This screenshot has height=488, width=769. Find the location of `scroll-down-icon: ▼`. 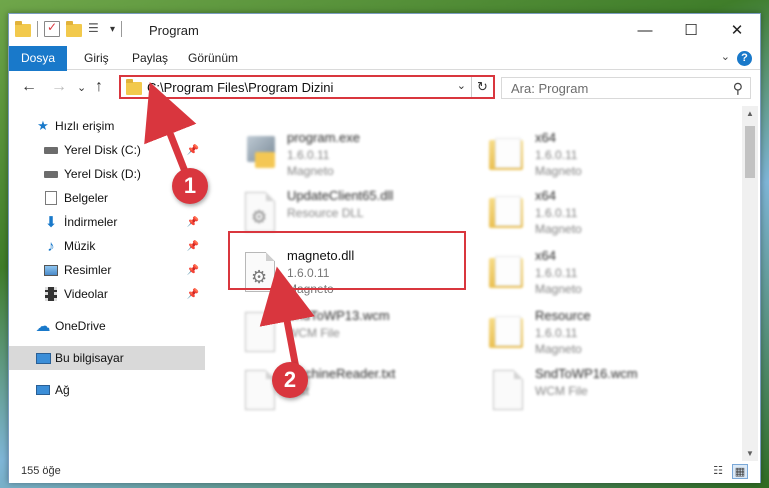

scroll-down-icon: ▼ is located at coordinates (750, 454).